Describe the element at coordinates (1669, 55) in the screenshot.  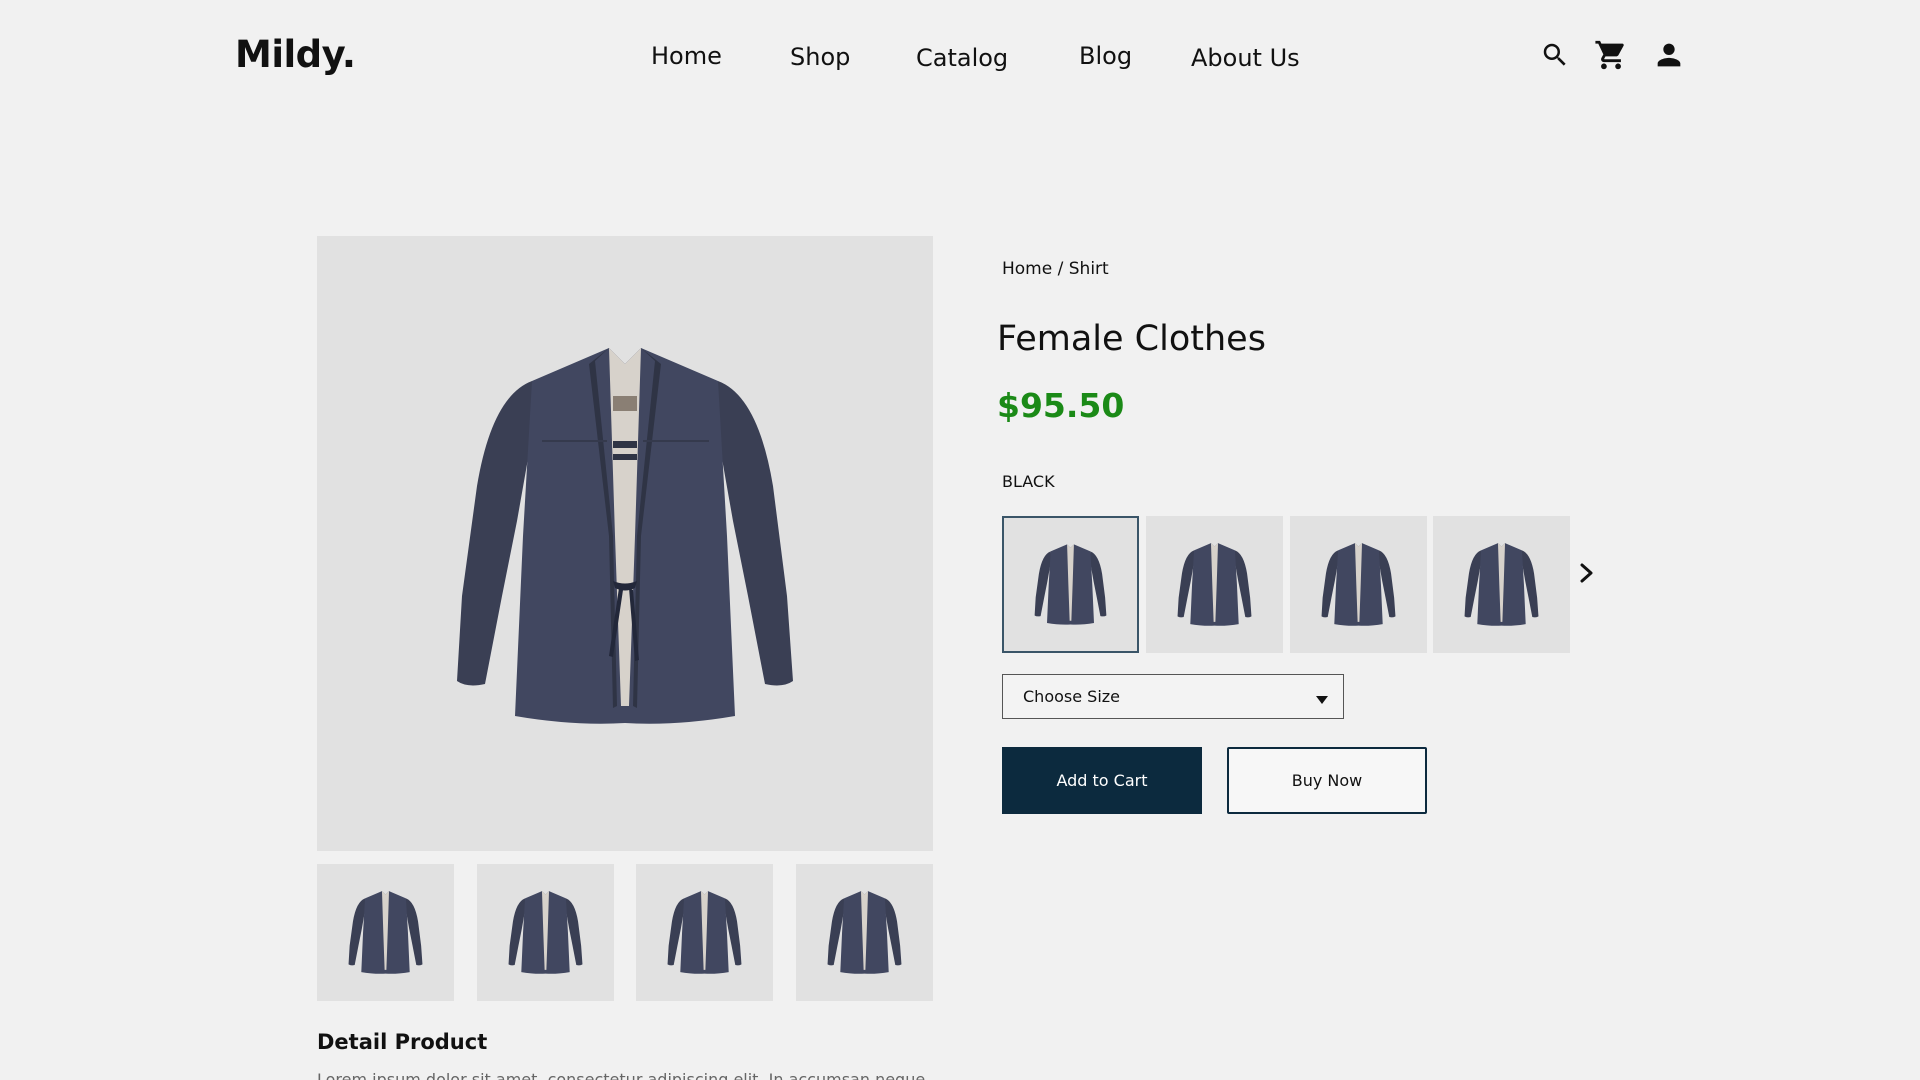
I see `user-icon` at that location.